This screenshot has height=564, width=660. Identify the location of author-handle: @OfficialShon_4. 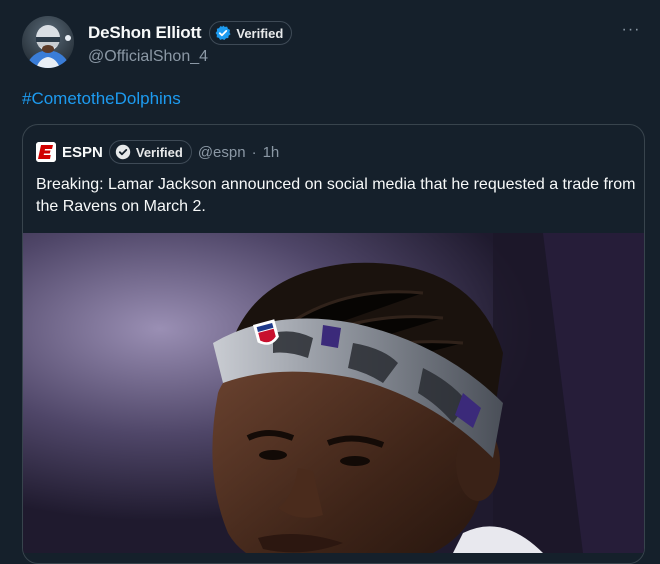
(148, 57).